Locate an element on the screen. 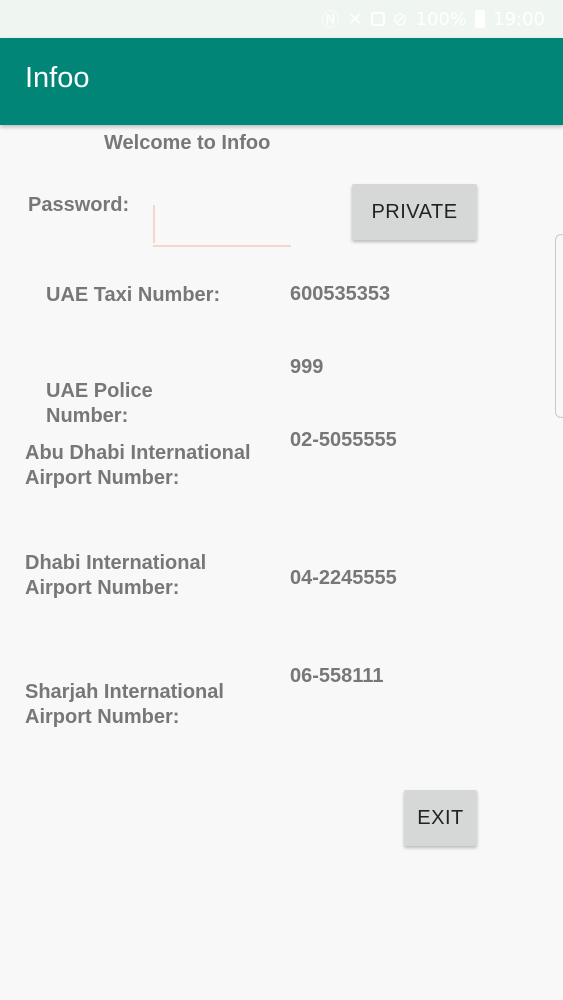 This screenshot has width=563, height=1000. battery-icon is located at coordinates (480, 19).